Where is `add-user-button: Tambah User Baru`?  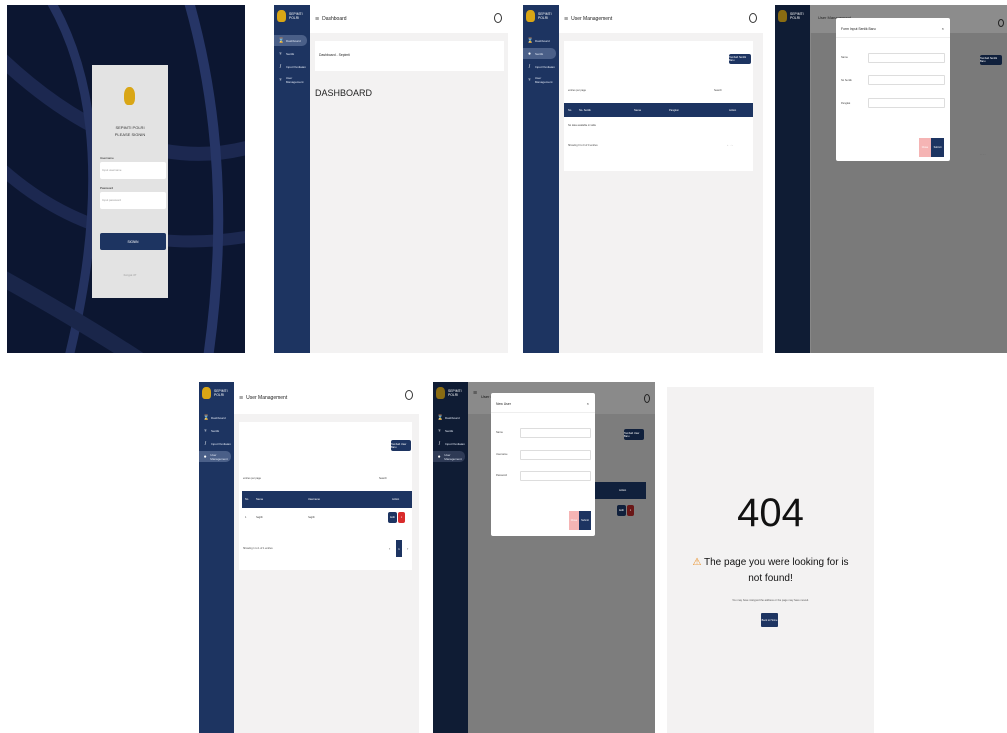
add-user-button: Tambah User Baru is located at coordinates (401, 445).